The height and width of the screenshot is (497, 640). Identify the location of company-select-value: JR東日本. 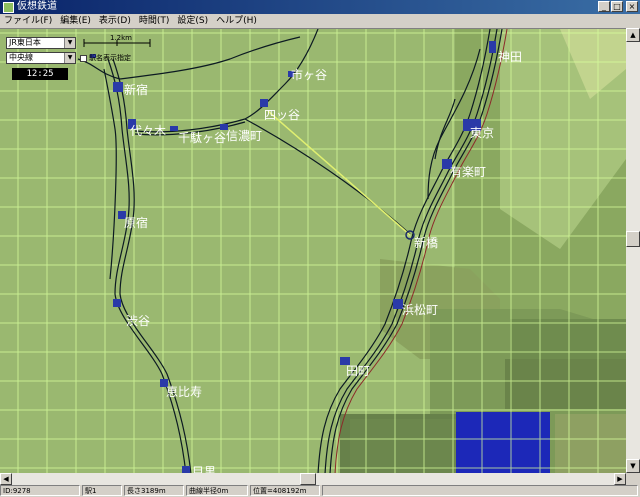
(25, 42).